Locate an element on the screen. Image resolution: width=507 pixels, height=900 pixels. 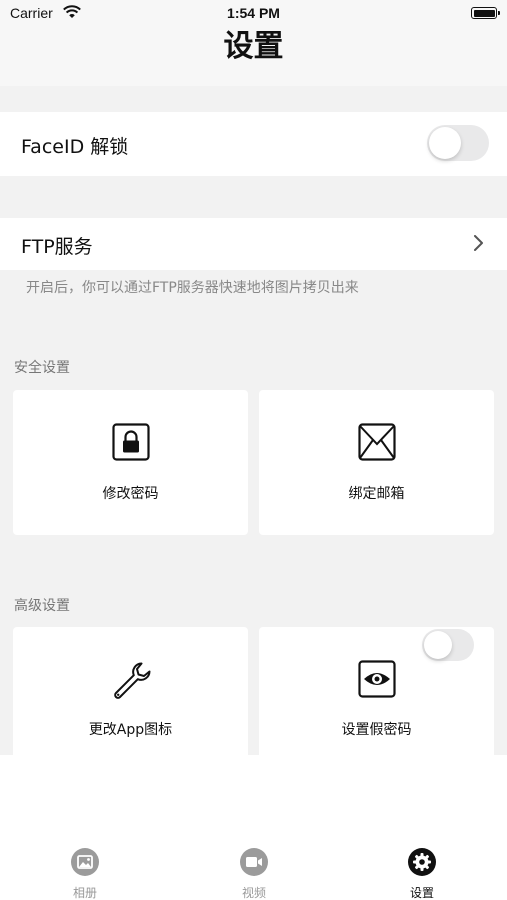
tab-settings-label: 设置 is located at coordinates (421, 893).